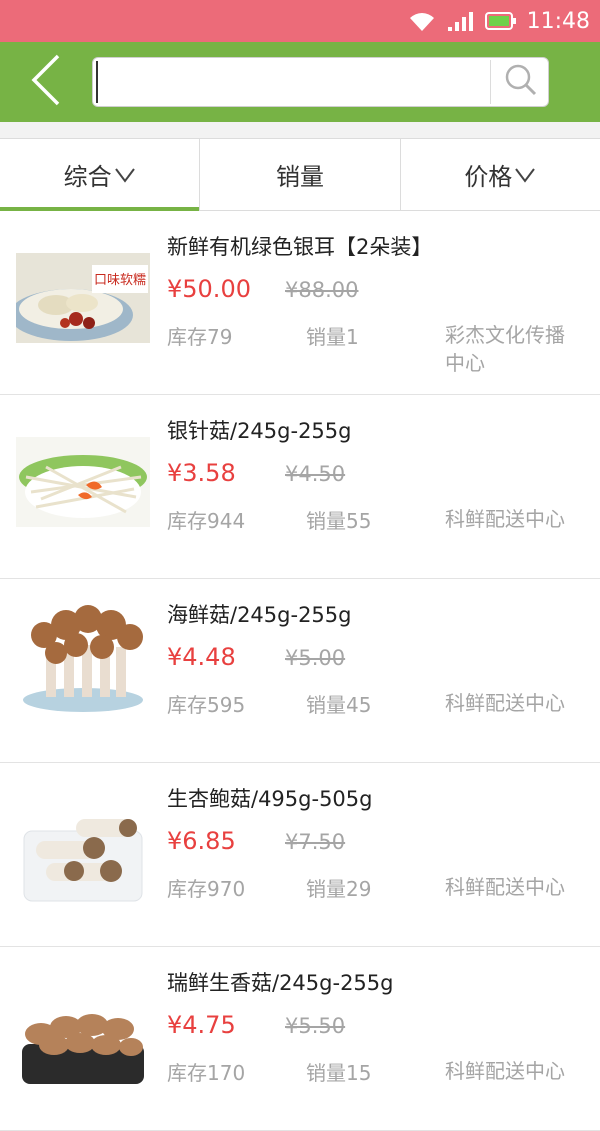  Describe the element at coordinates (488, 177) in the screenshot. I see `tab-label: 价格` at that location.